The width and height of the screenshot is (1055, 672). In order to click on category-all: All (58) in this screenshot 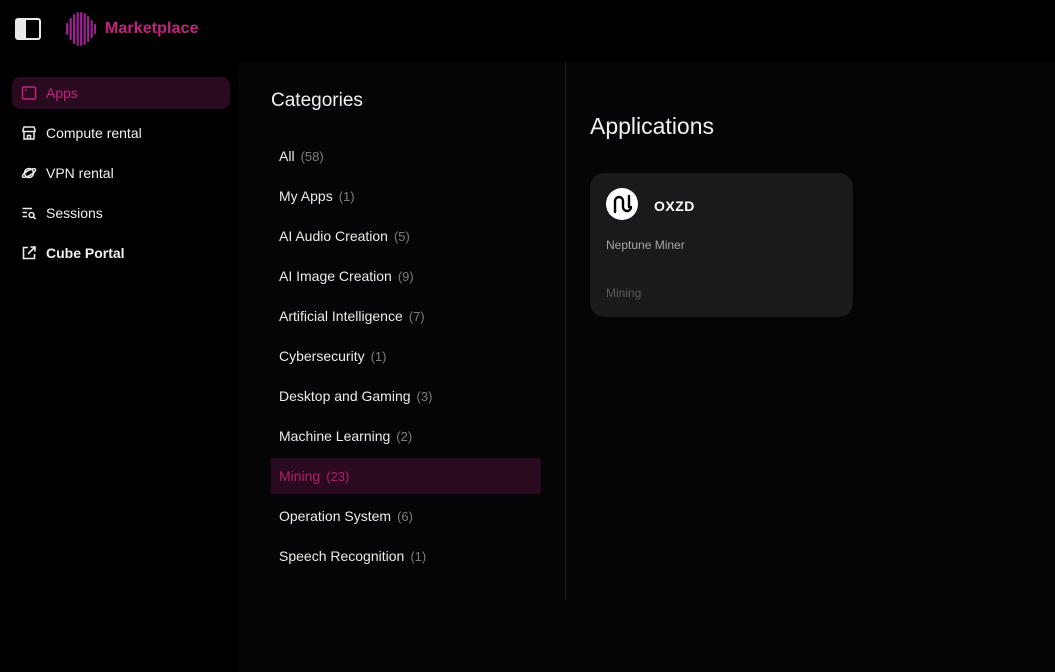, I will do `click(406, 156)`.